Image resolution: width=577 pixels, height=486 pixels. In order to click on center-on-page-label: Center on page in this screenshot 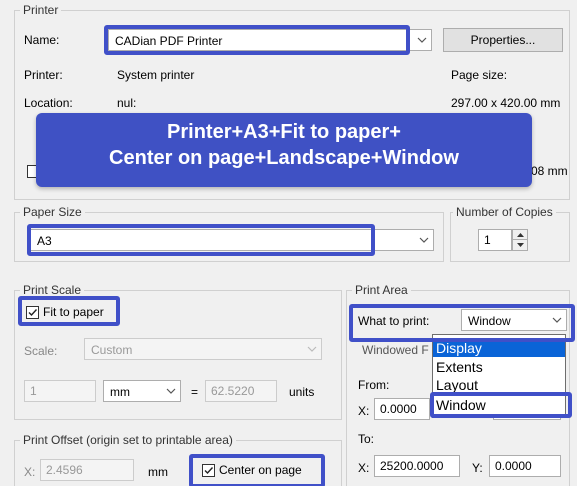, I will do `click(260, 470)`.